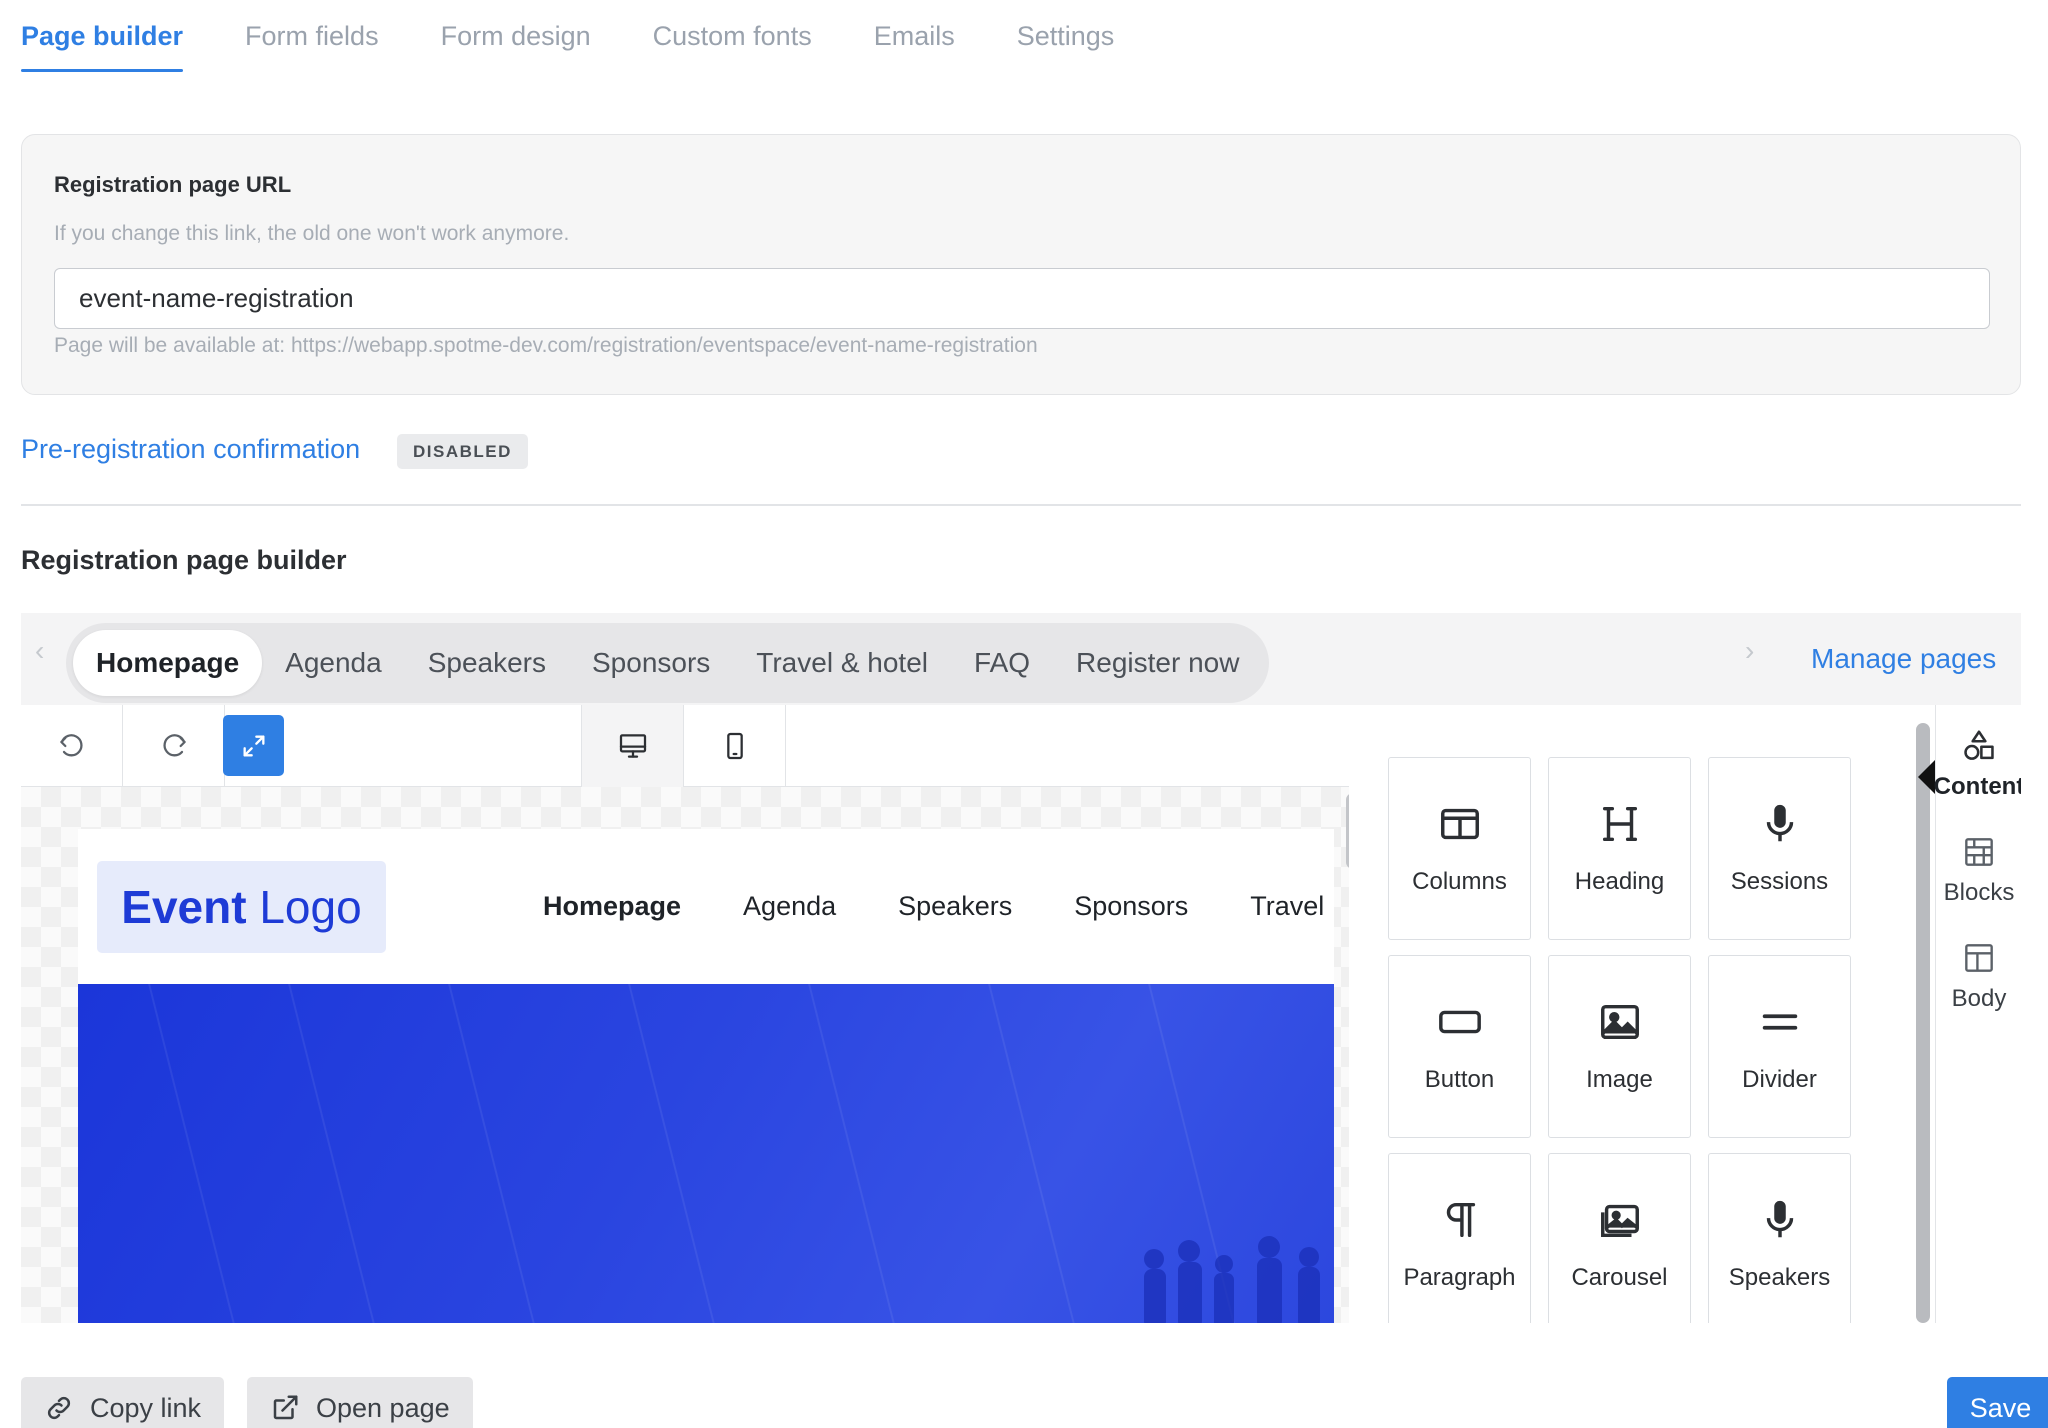 This screenshot has height=1428, width=2048. Describe the element at coordinates (1749, 651) in the screenshot. I see `chevron-right-icon: ›` at that location.